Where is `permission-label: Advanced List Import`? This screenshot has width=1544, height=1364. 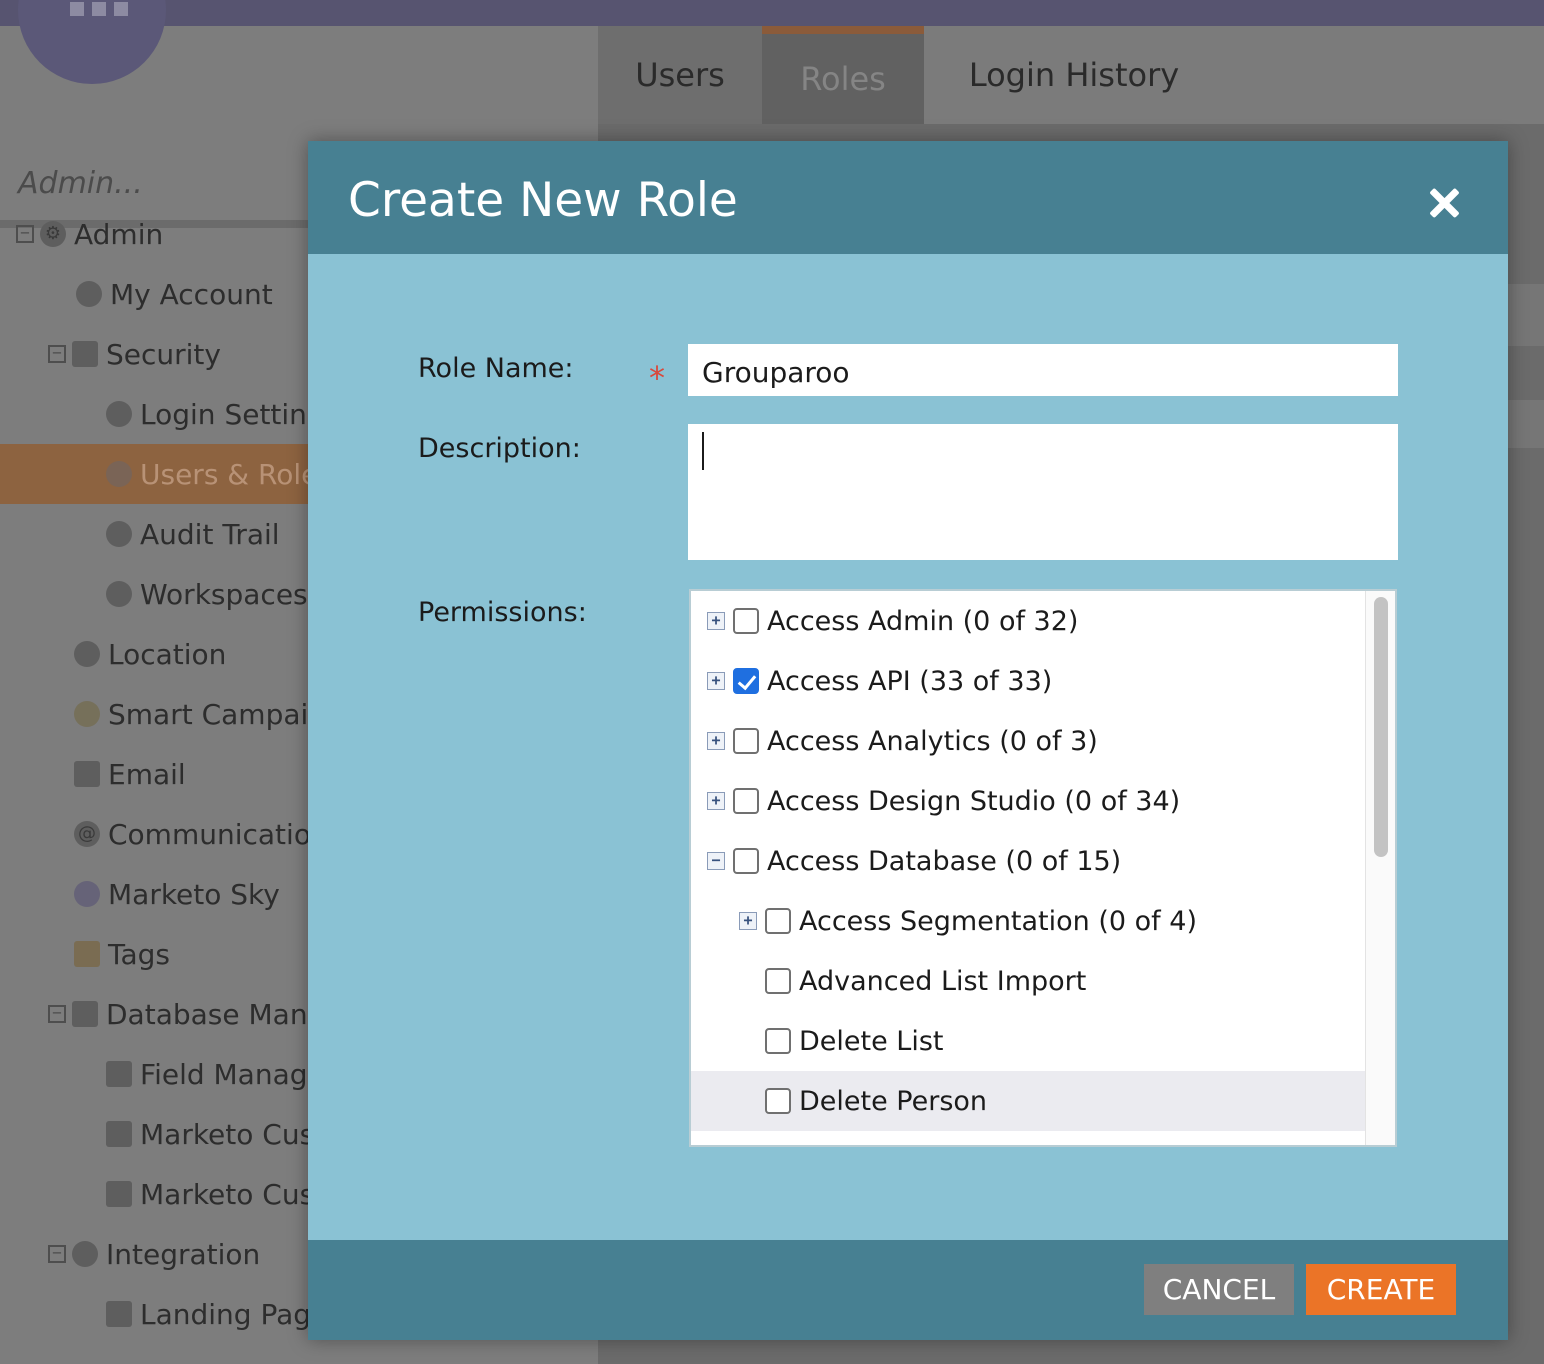
permission-label: Advanced List Import is located at coordinates (943, 981).